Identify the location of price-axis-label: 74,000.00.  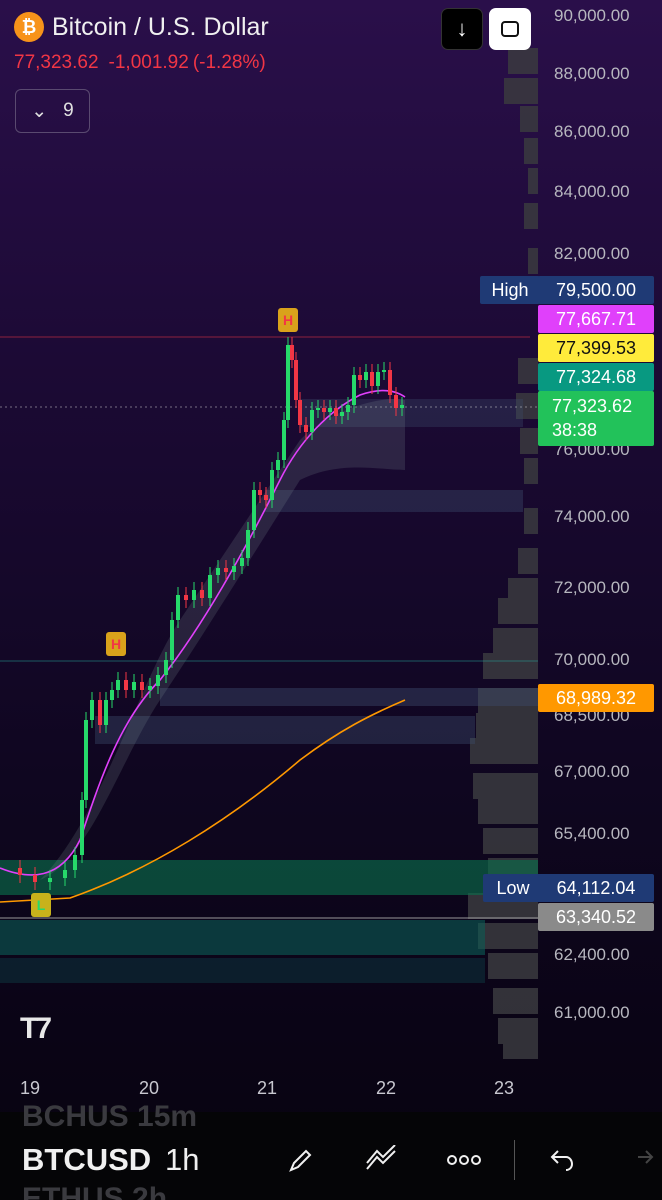
(592, 516).